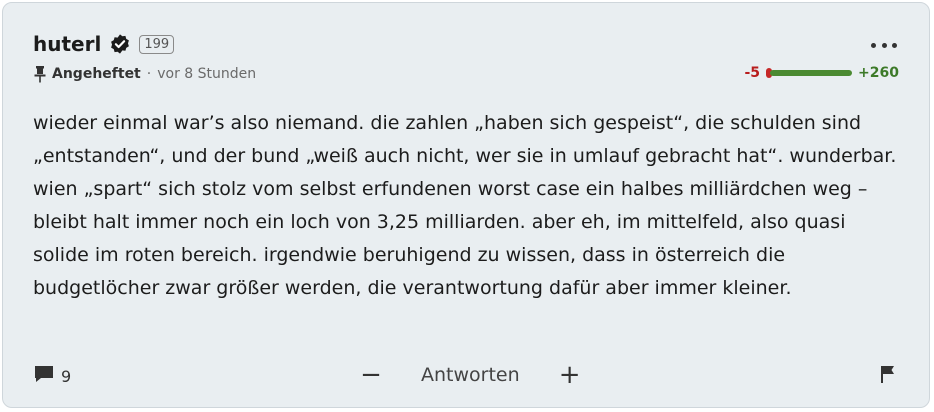  Describe the element at coordinates (207, 74) in the screenshot. I see `timestamp: vor 8 Stunden` at that location.